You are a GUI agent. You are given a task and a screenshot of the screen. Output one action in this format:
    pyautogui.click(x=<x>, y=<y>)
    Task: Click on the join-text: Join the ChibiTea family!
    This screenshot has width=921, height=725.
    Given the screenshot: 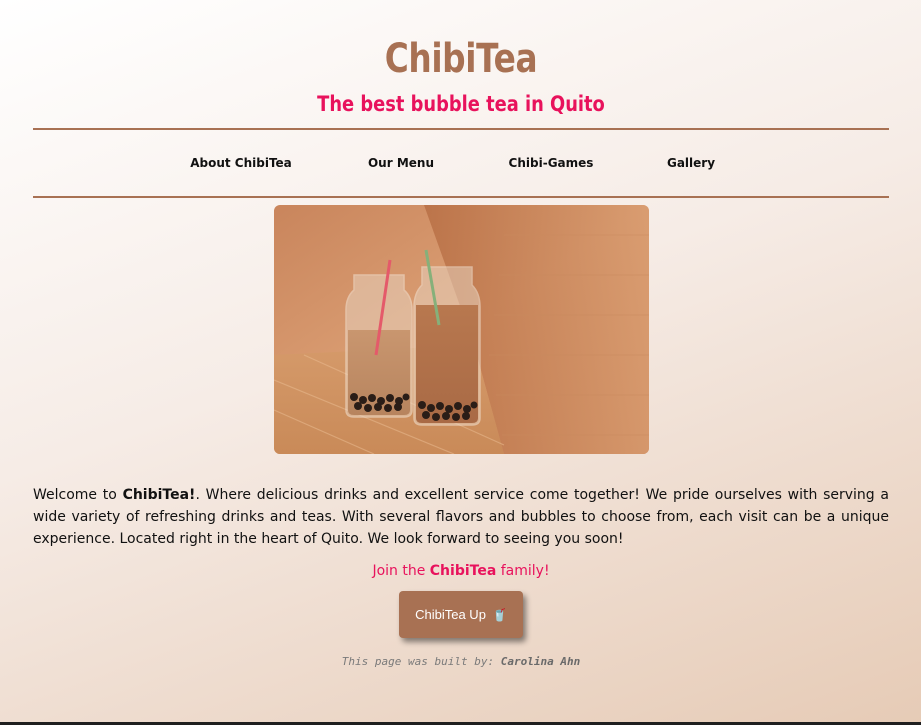 What is the action you would take?
    pyautogui.click(x=461, y=571)
    